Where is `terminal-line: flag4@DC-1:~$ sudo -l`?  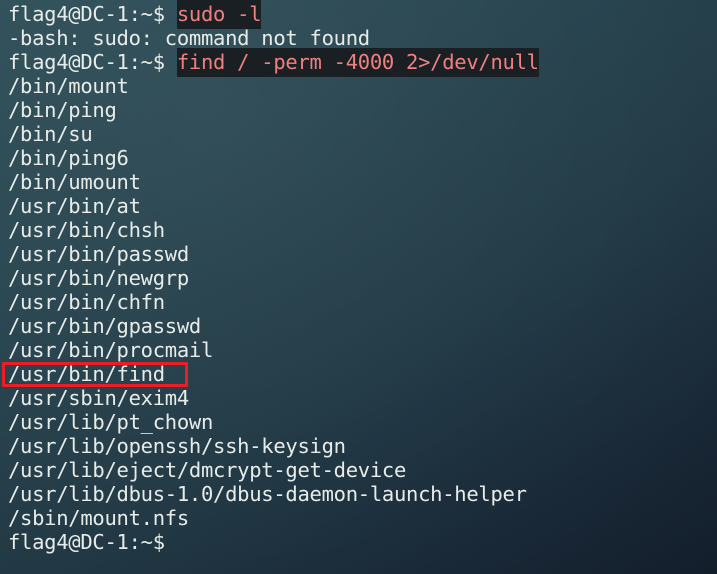 terminal-line: flag4@DC-1:~$ sudo -l is located at coordinates (362, 14).